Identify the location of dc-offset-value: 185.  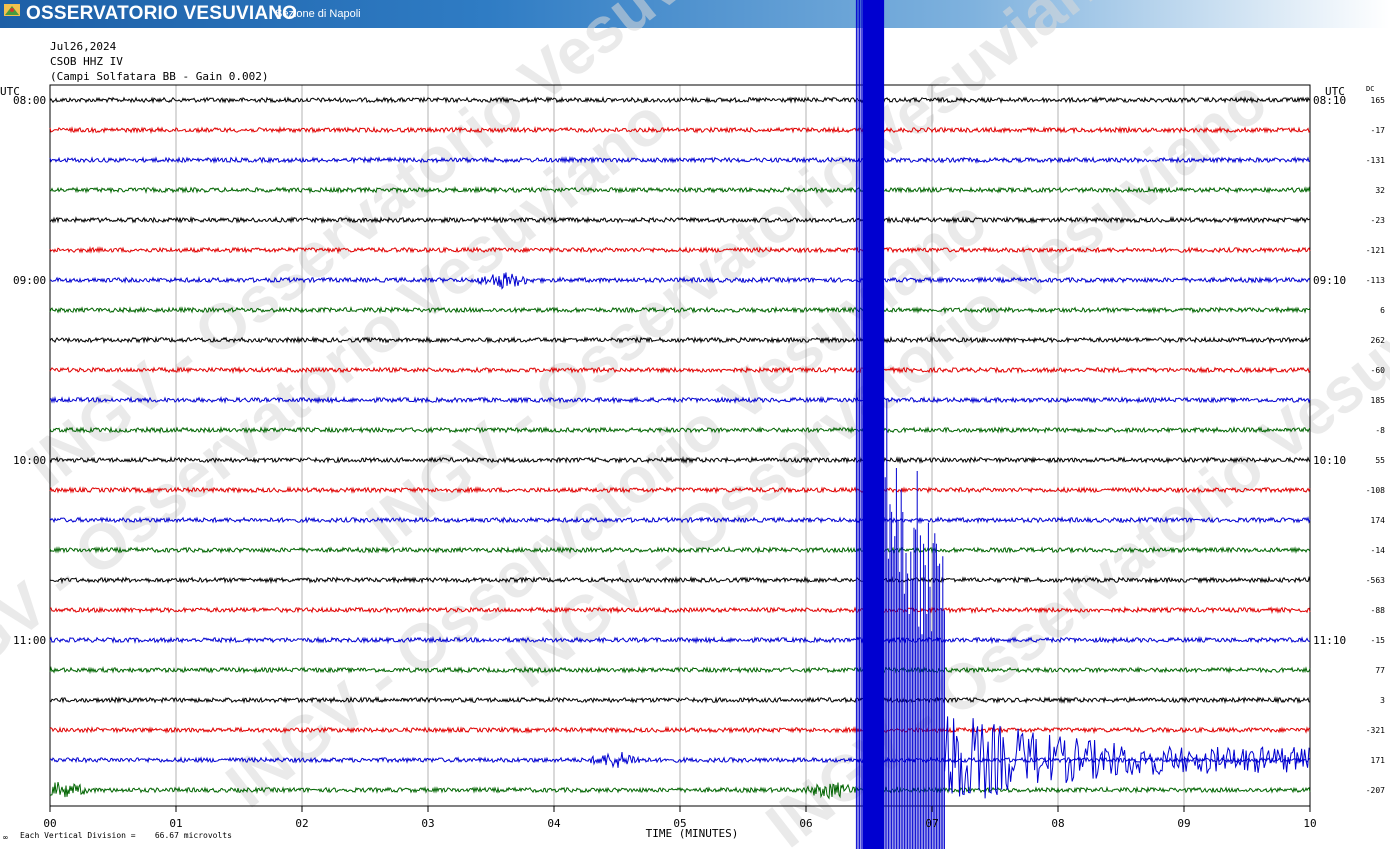
(1378, 400).